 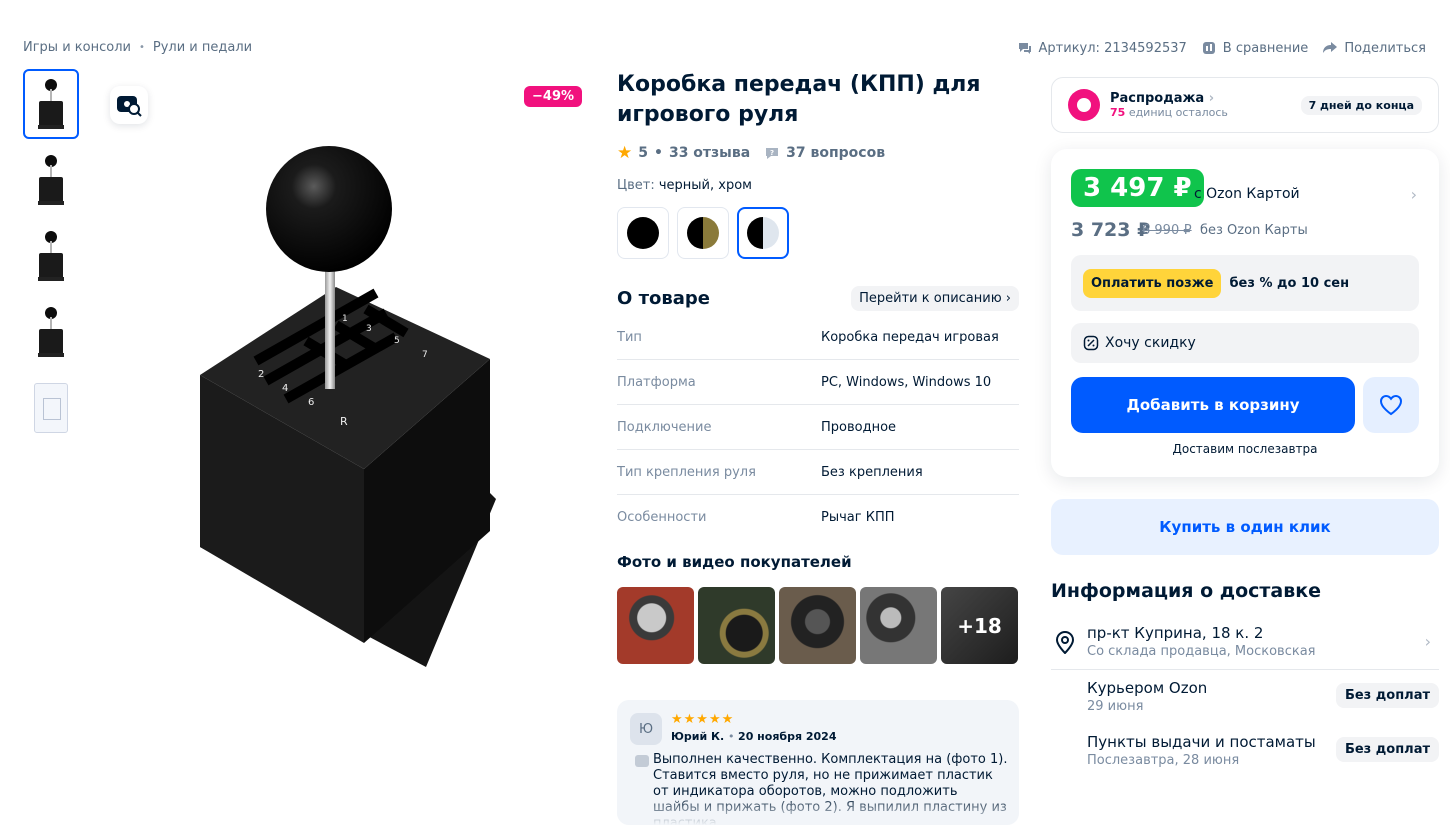 I want to click on color-label: Цвет: черный, хром, so click(x=684, y=185).